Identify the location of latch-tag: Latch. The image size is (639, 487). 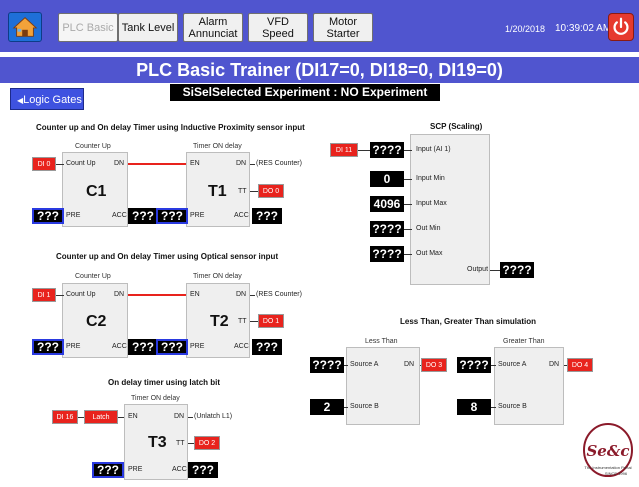
(101, 417).